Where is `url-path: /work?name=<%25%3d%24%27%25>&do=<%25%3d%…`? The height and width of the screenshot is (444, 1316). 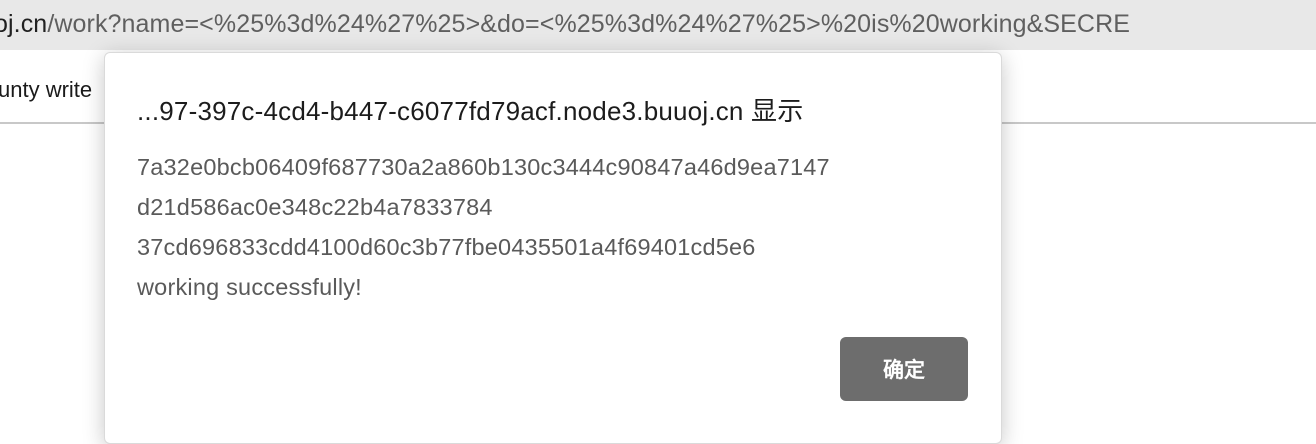
url-path: /work?name=<%25%3d%24%27%25>&do=<%25%3d%… is located at coordinates (589, 24).